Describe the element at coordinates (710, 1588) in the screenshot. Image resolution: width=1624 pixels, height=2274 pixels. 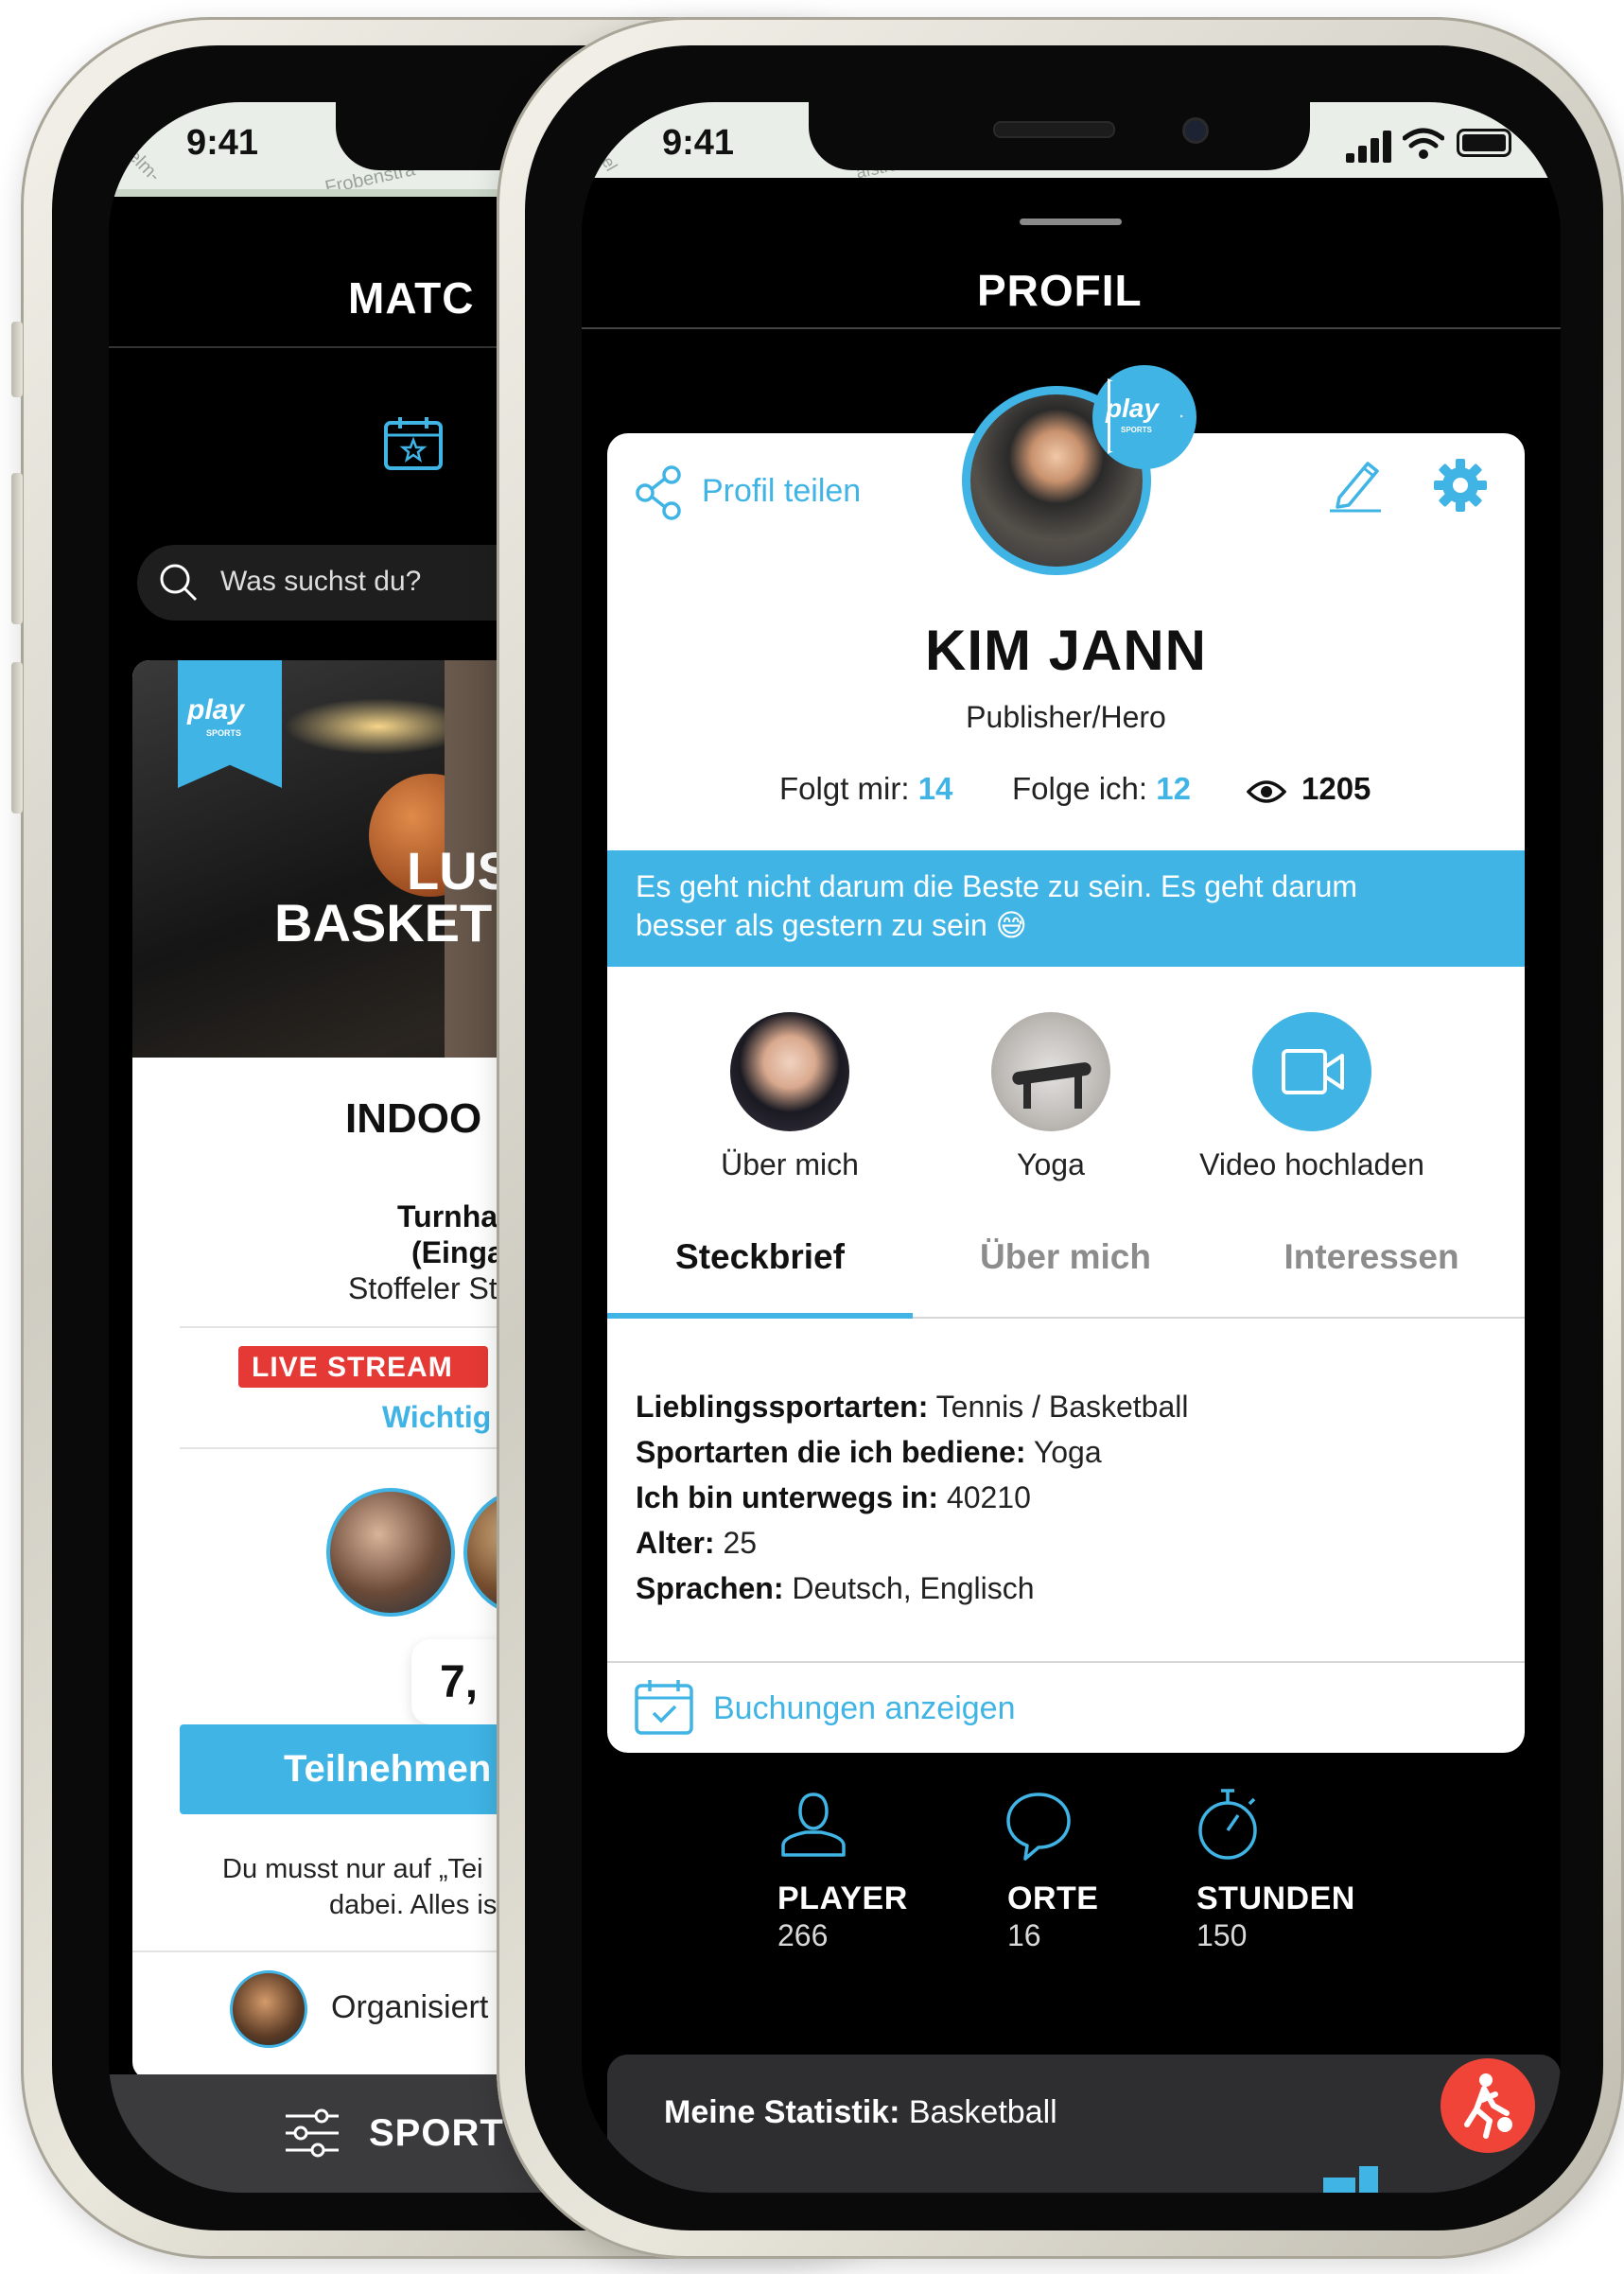
I see `profile-row-key: Sprachen:` at that location.